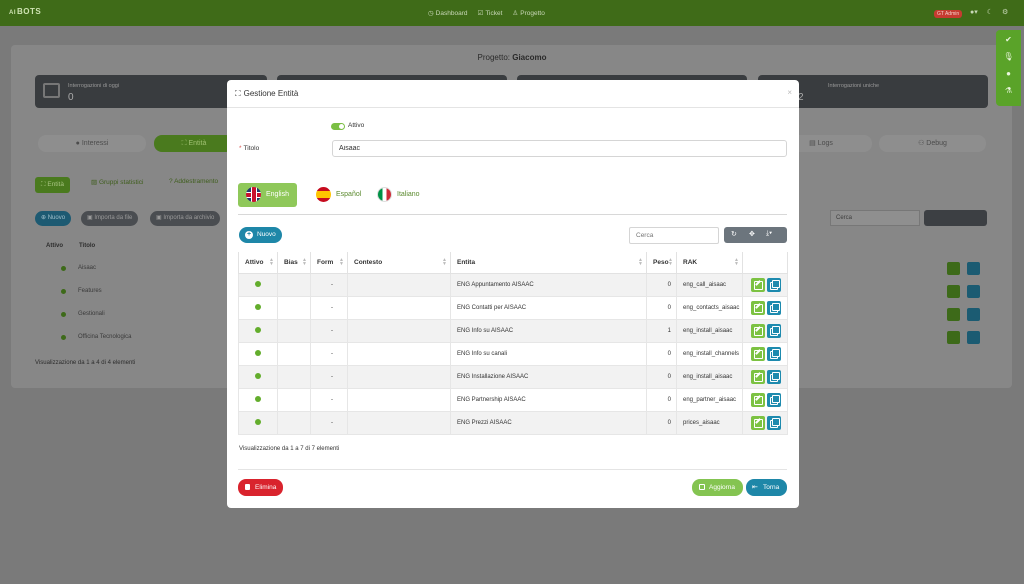 This screenshot has height=584, width=1024. I want to click on tab-interessi: ● Interessi, so click(92, 143).